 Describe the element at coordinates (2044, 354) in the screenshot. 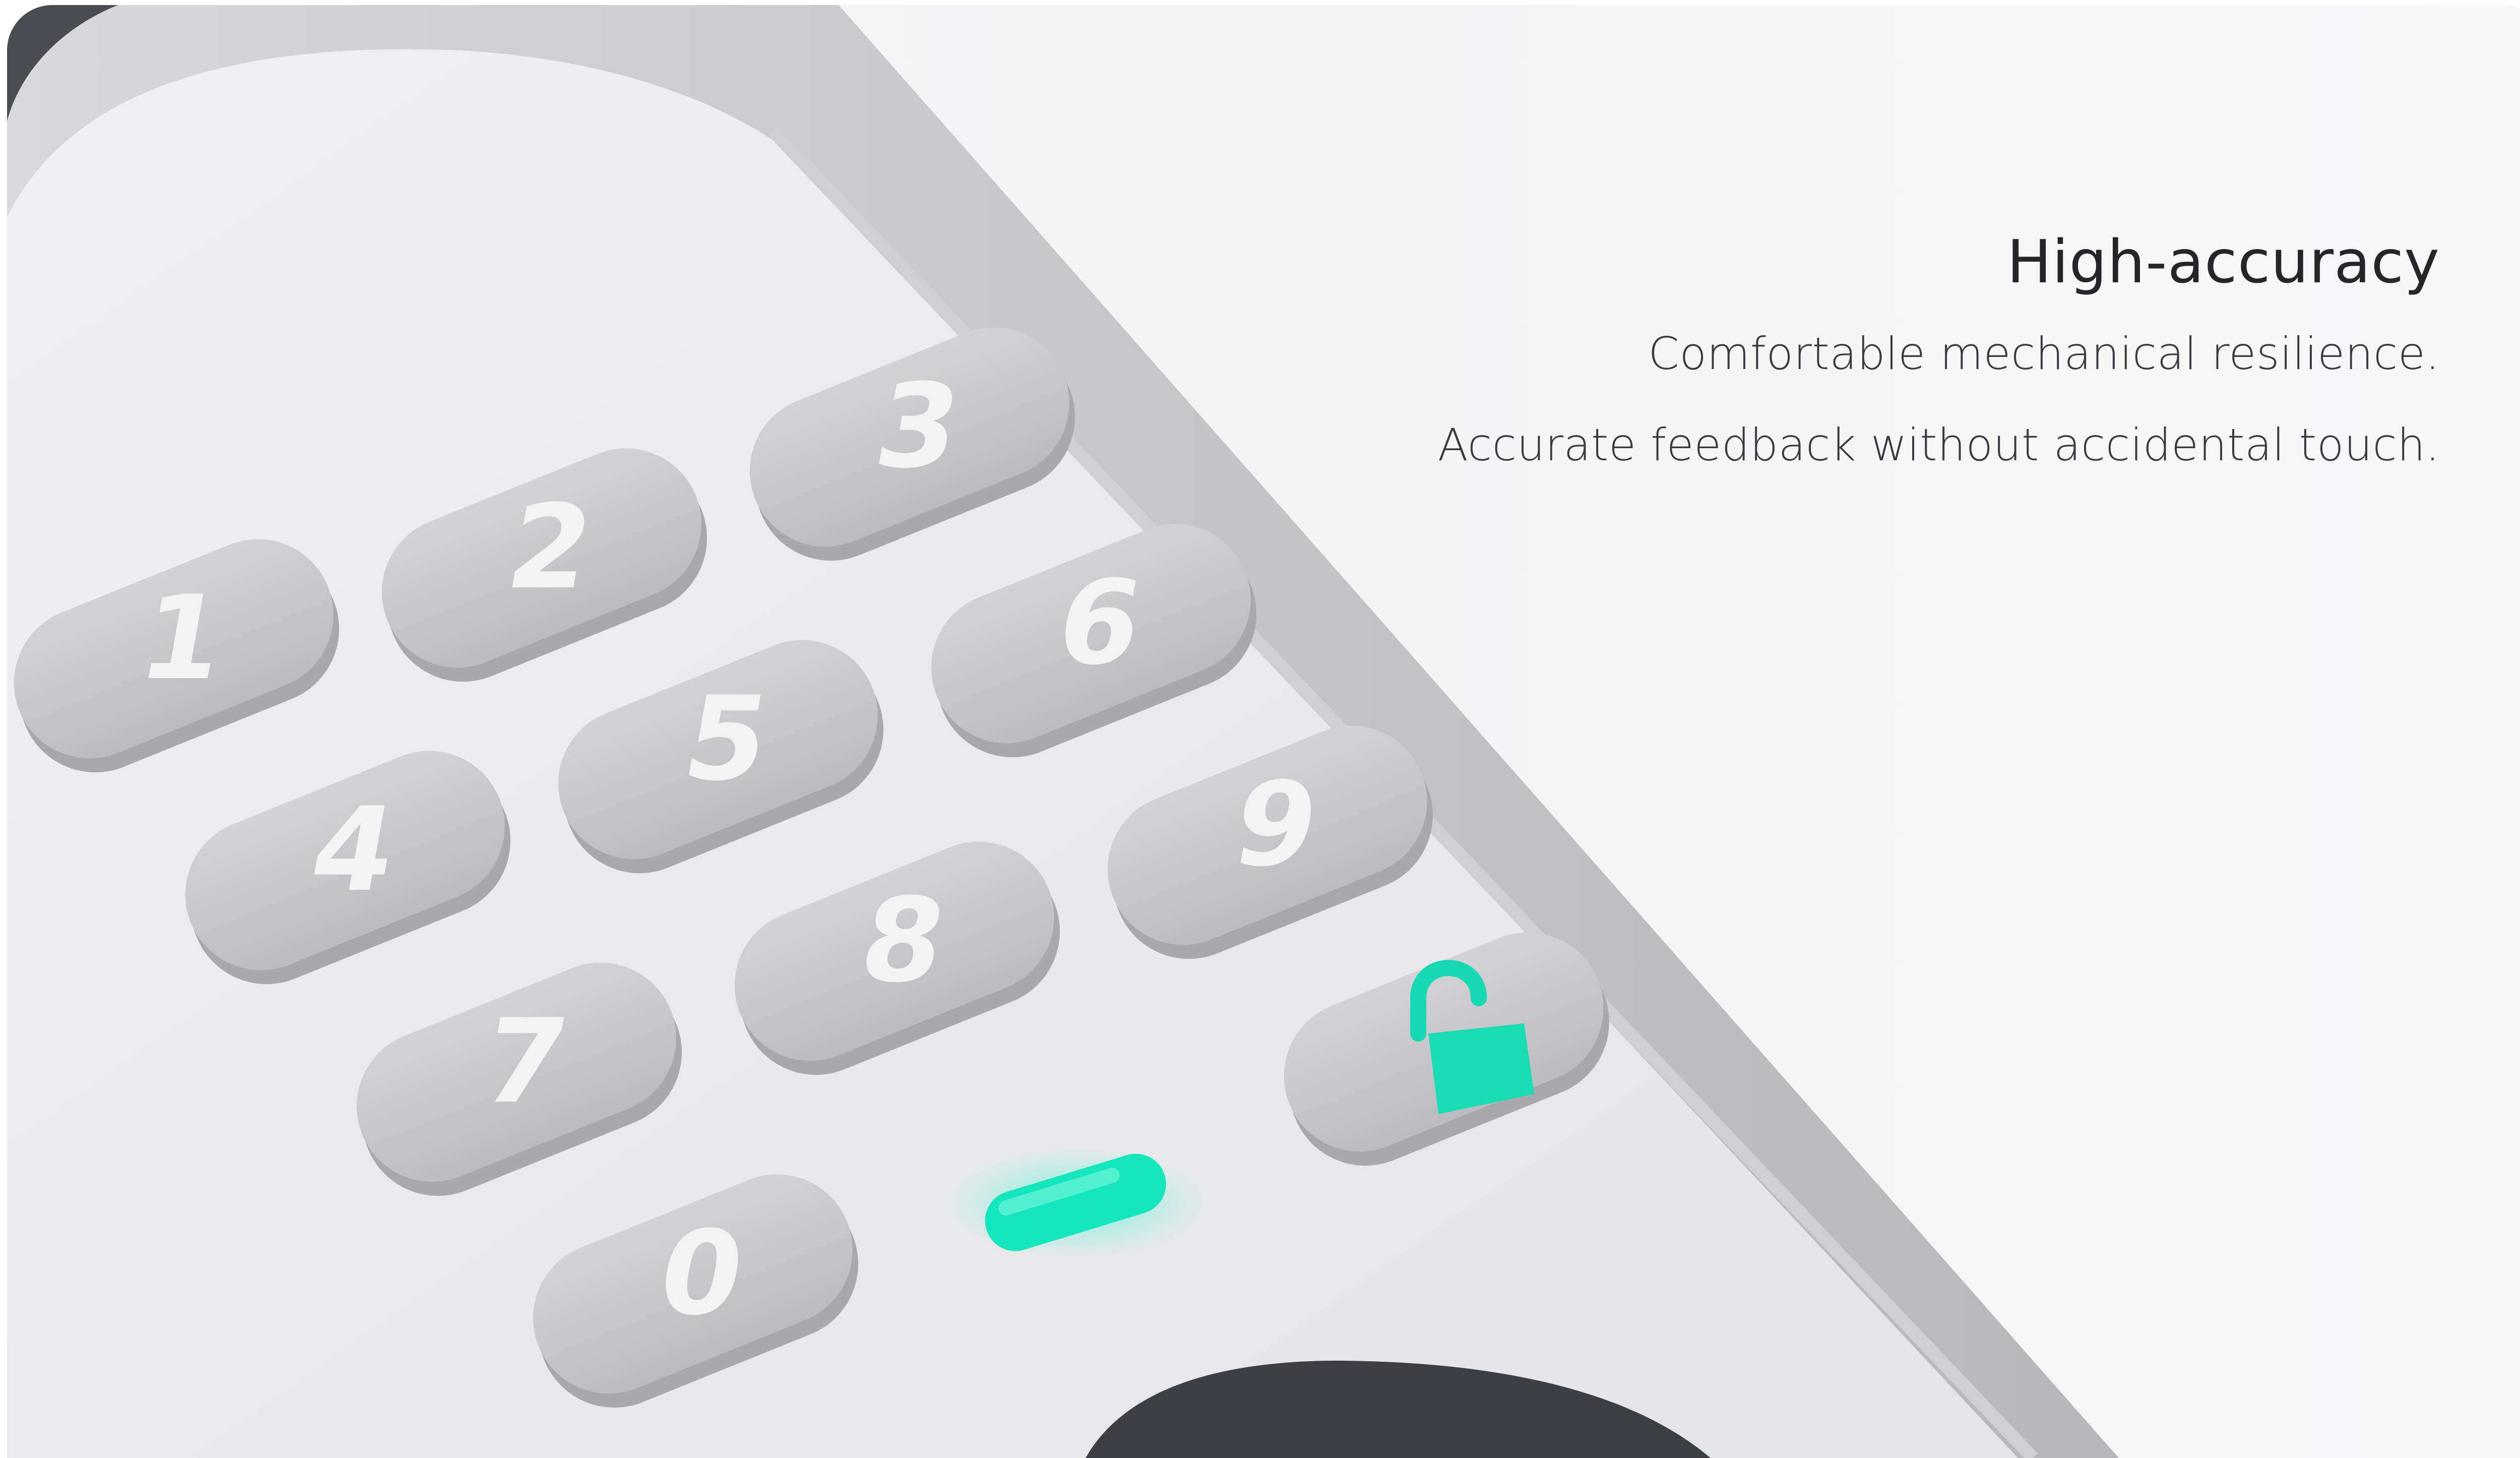

I see `feature-line-1: Comfortable mechanical resilience.` at that location.